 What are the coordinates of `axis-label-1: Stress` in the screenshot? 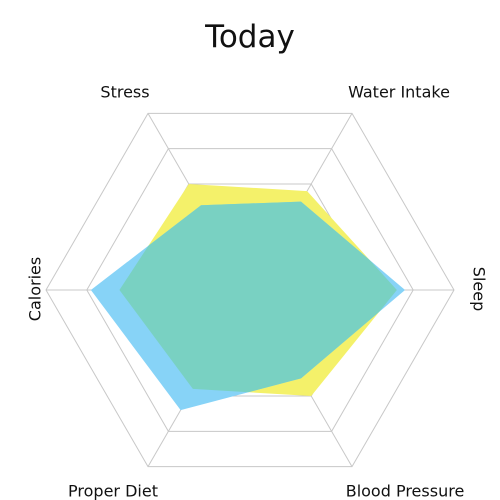 It's located at (124, 92).